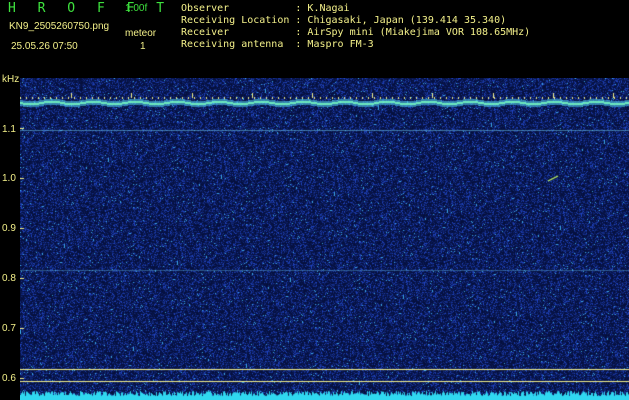 The image size is (629, 400). I want to click on meteor-count: 1, so click(143, 46).